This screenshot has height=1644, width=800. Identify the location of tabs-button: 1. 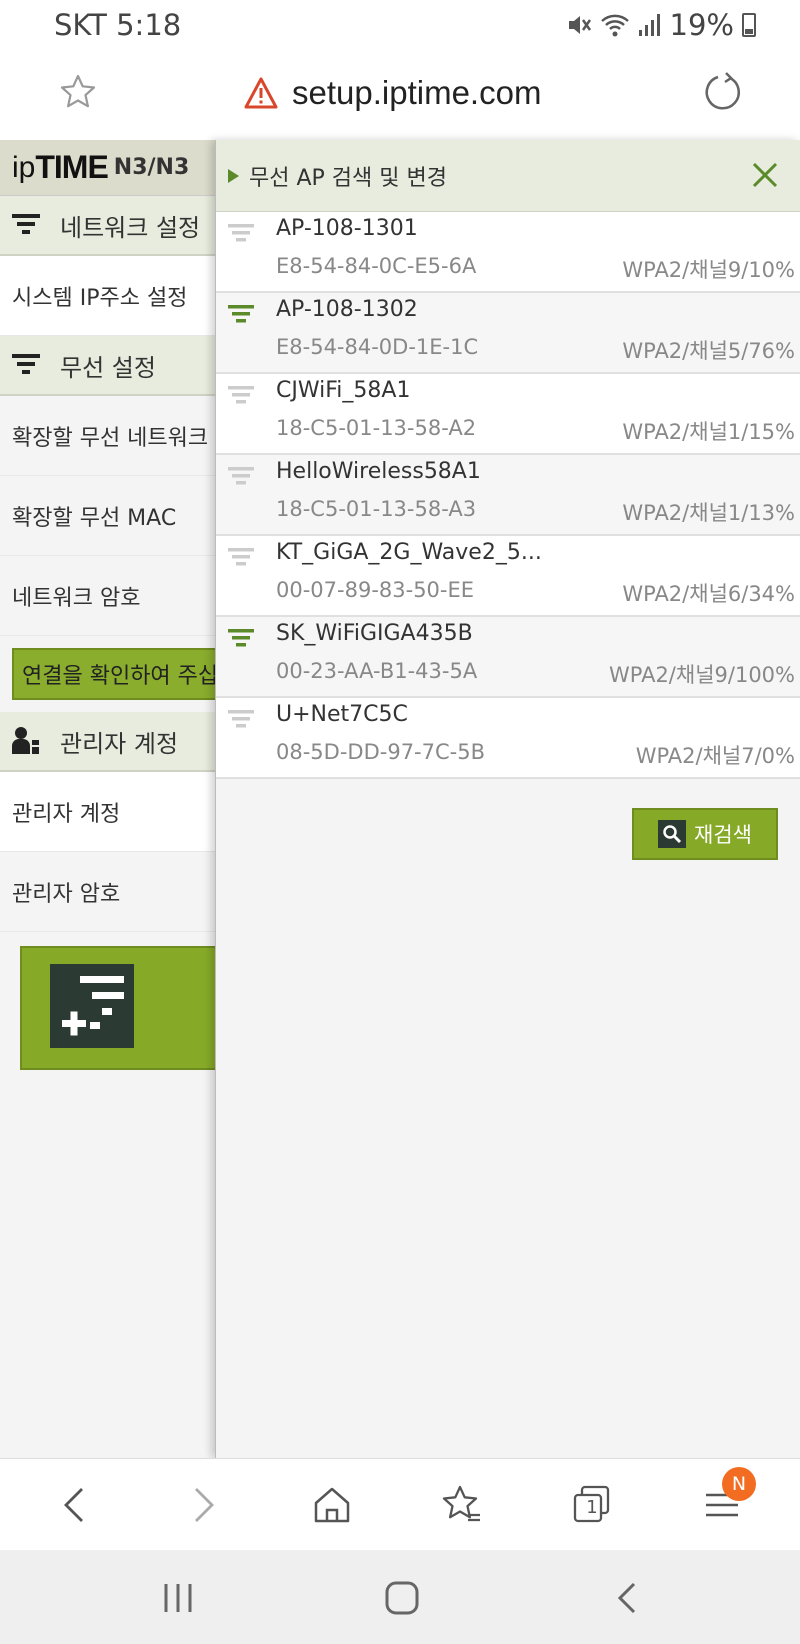
(592, 1505).